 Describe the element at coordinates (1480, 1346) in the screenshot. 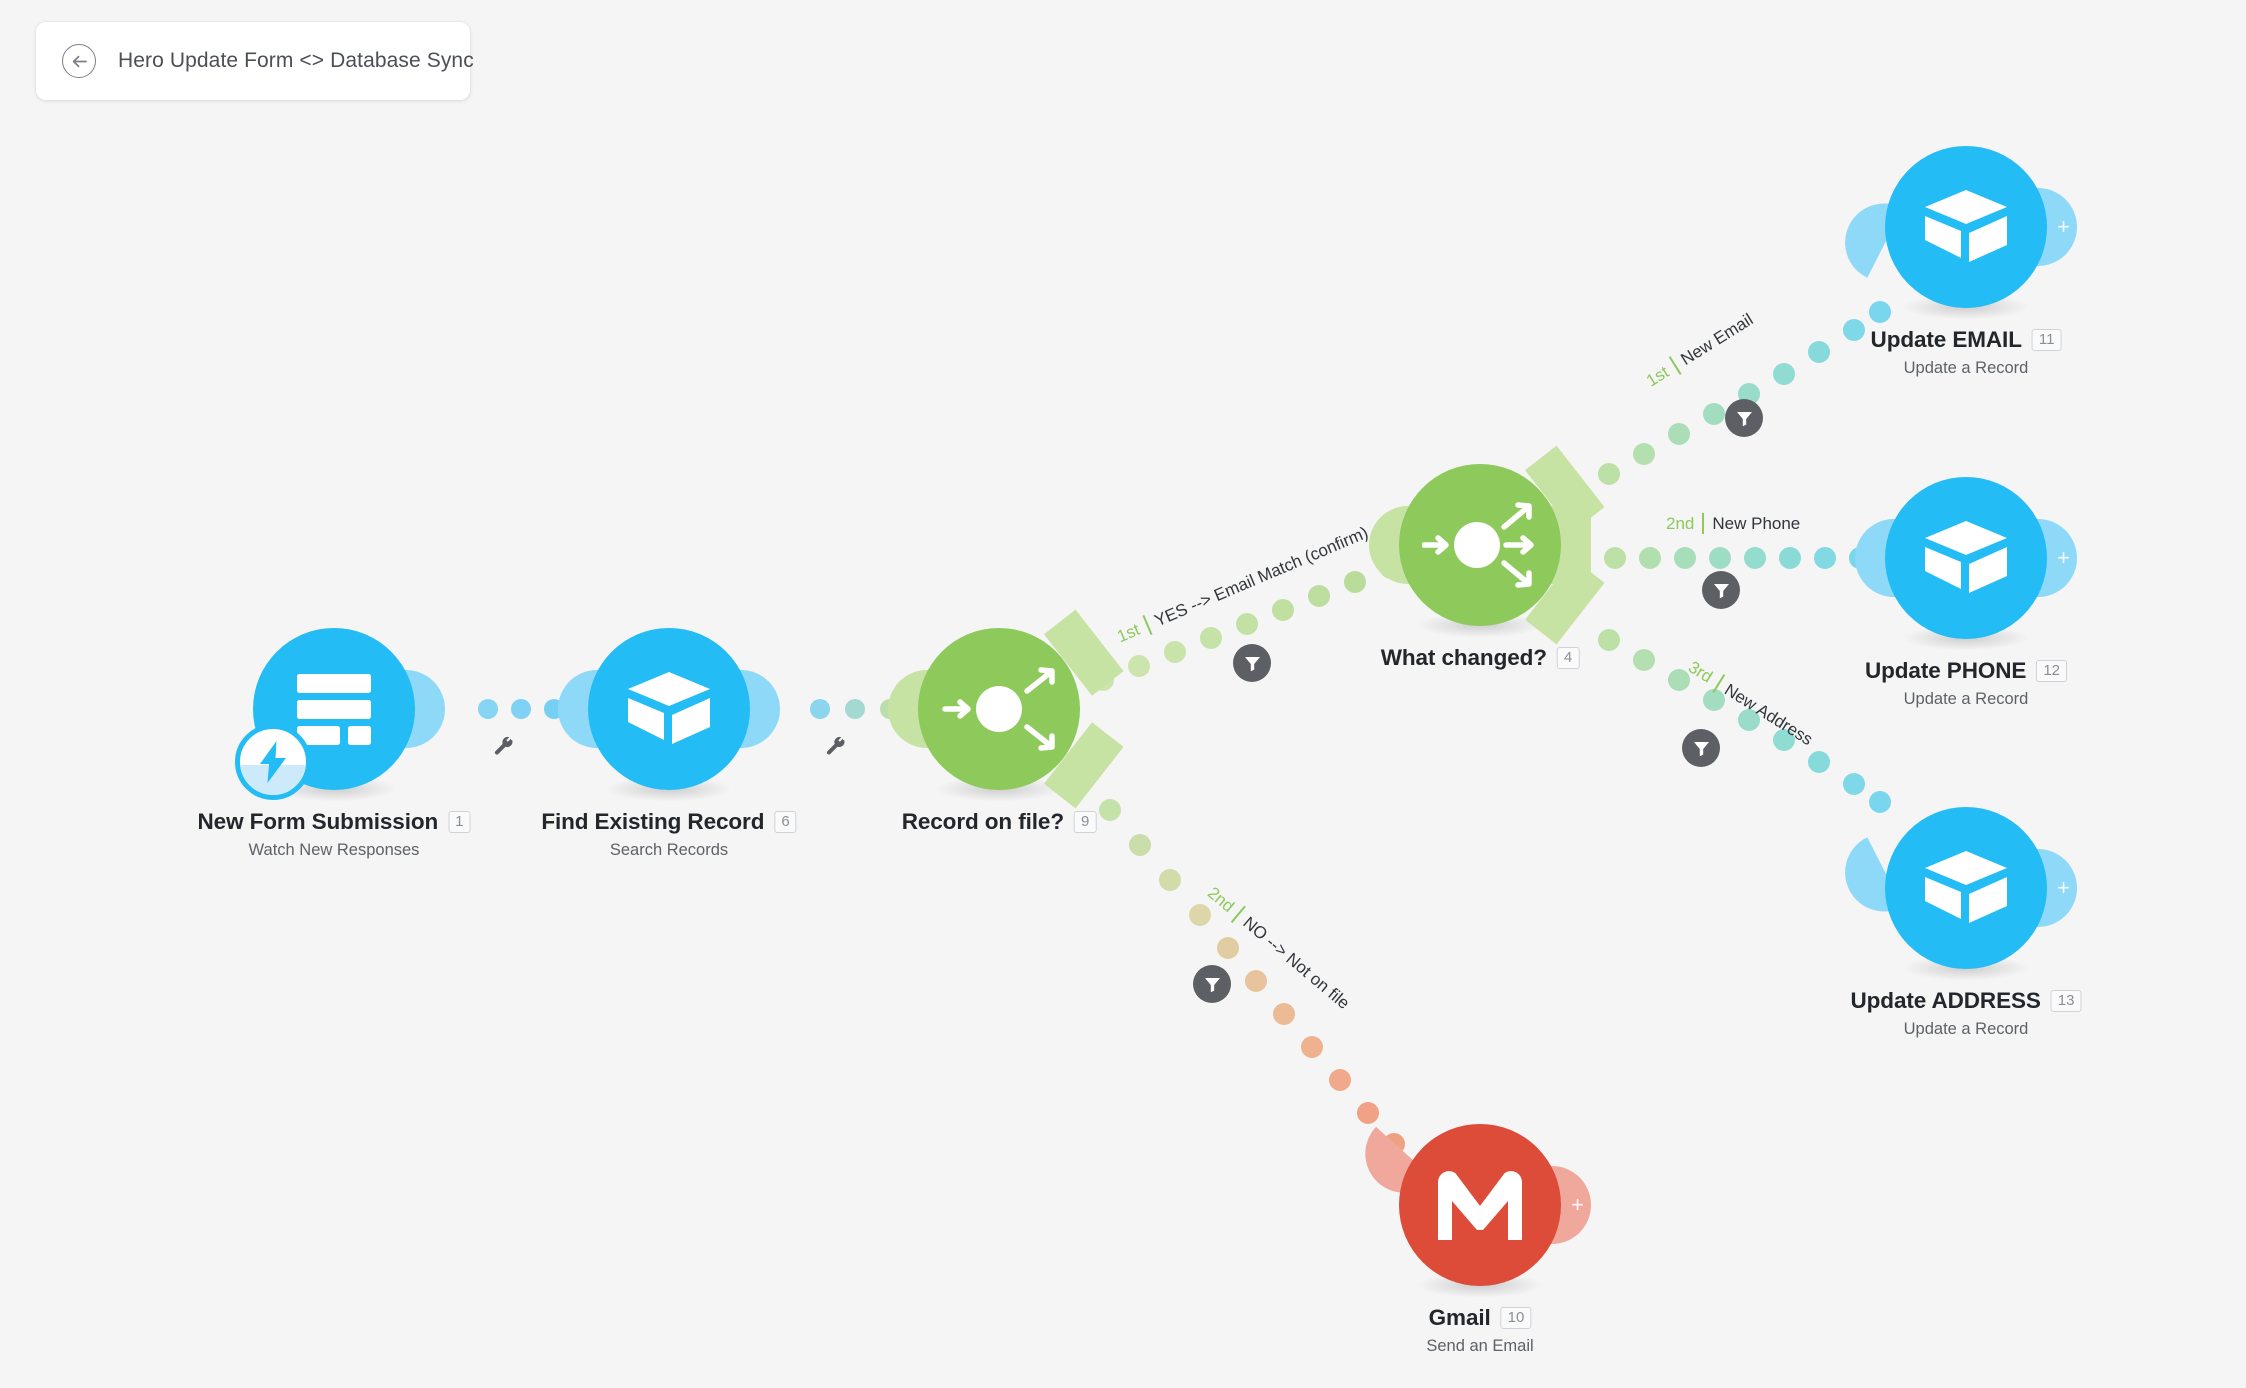

I see `module-subtitle: Send an Email` at that location.